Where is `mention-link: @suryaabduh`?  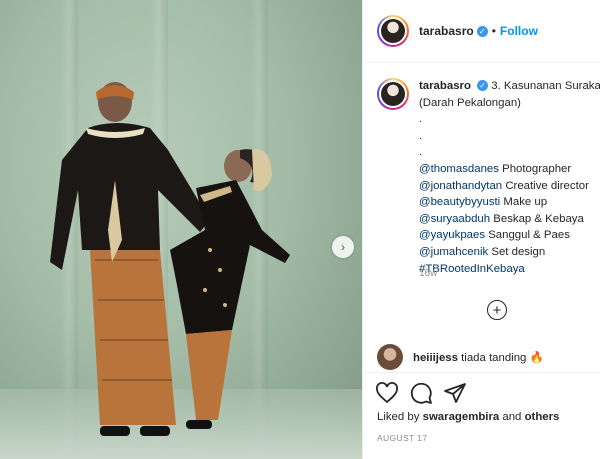 mention-link: @suryaabduh is located at coordinates (454, 219).